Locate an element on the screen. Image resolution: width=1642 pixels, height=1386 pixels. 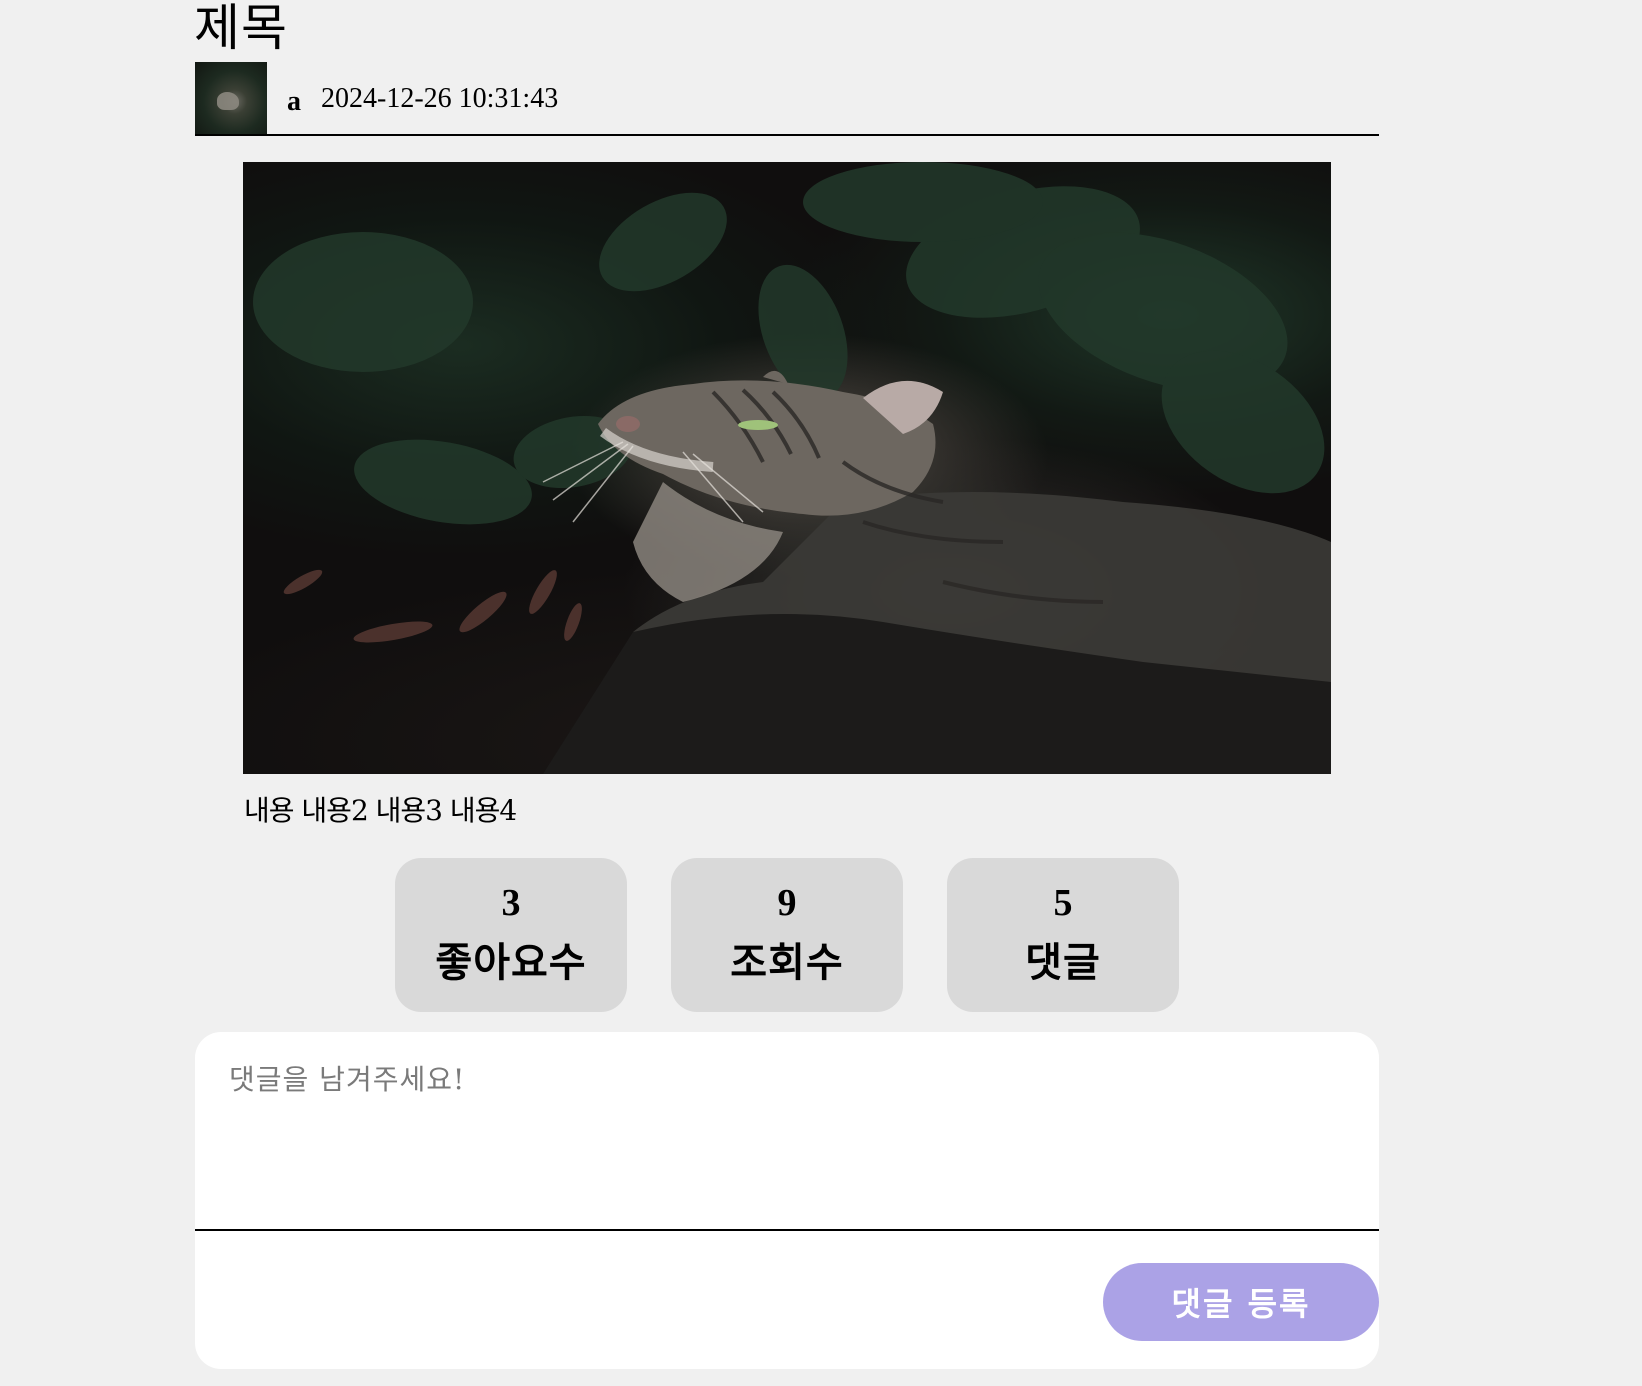
comments-count: 5 is located at coordinates (1063, 903).